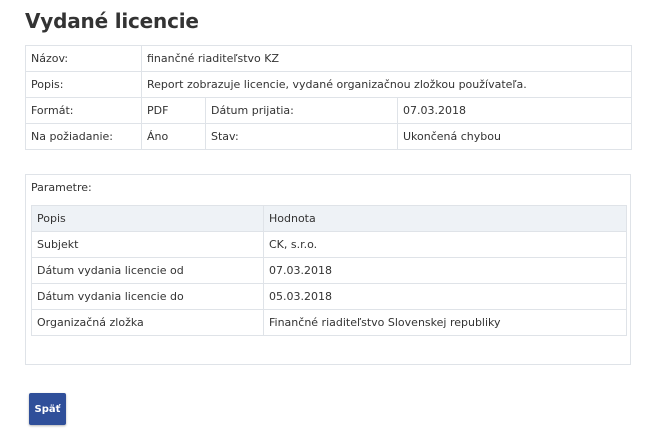 The height and width of the screenshot is (434, 663). What do you see at coordinates (445, 270) in the screenshot?
I see `param-value: 07.03.2018` at bounding box center [445, 270].